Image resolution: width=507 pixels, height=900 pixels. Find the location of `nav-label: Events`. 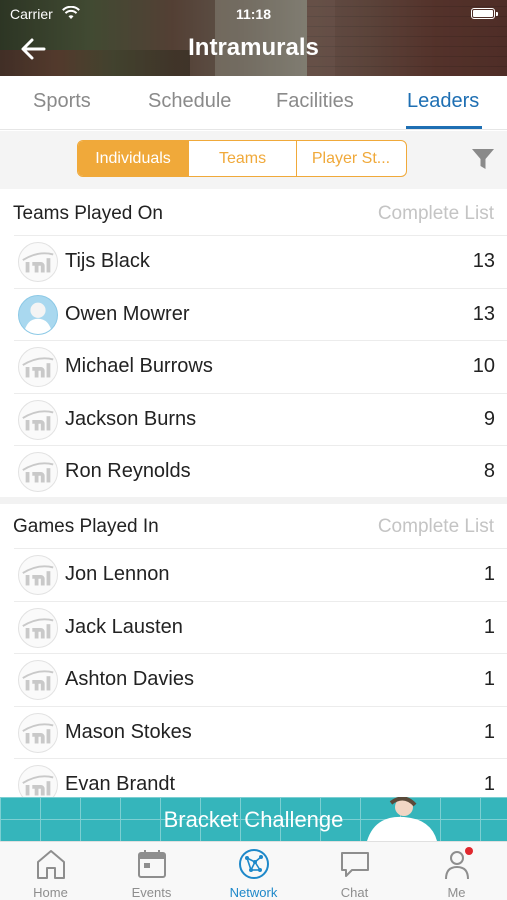

nav-label: Events is located at coordinates (151, 892).